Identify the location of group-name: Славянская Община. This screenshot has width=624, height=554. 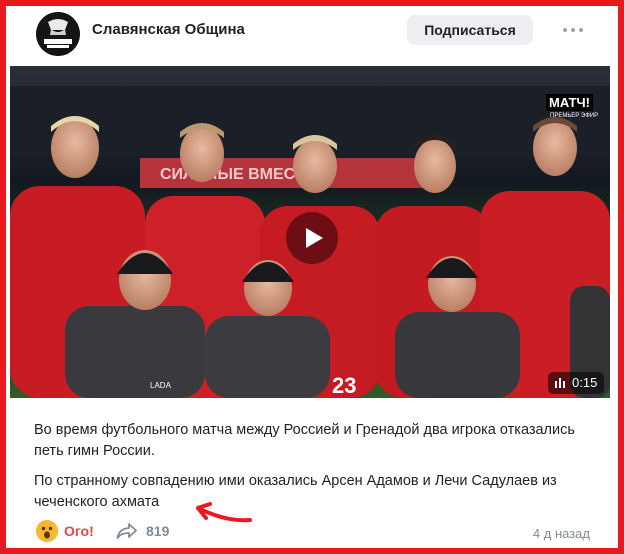
(168, 29).